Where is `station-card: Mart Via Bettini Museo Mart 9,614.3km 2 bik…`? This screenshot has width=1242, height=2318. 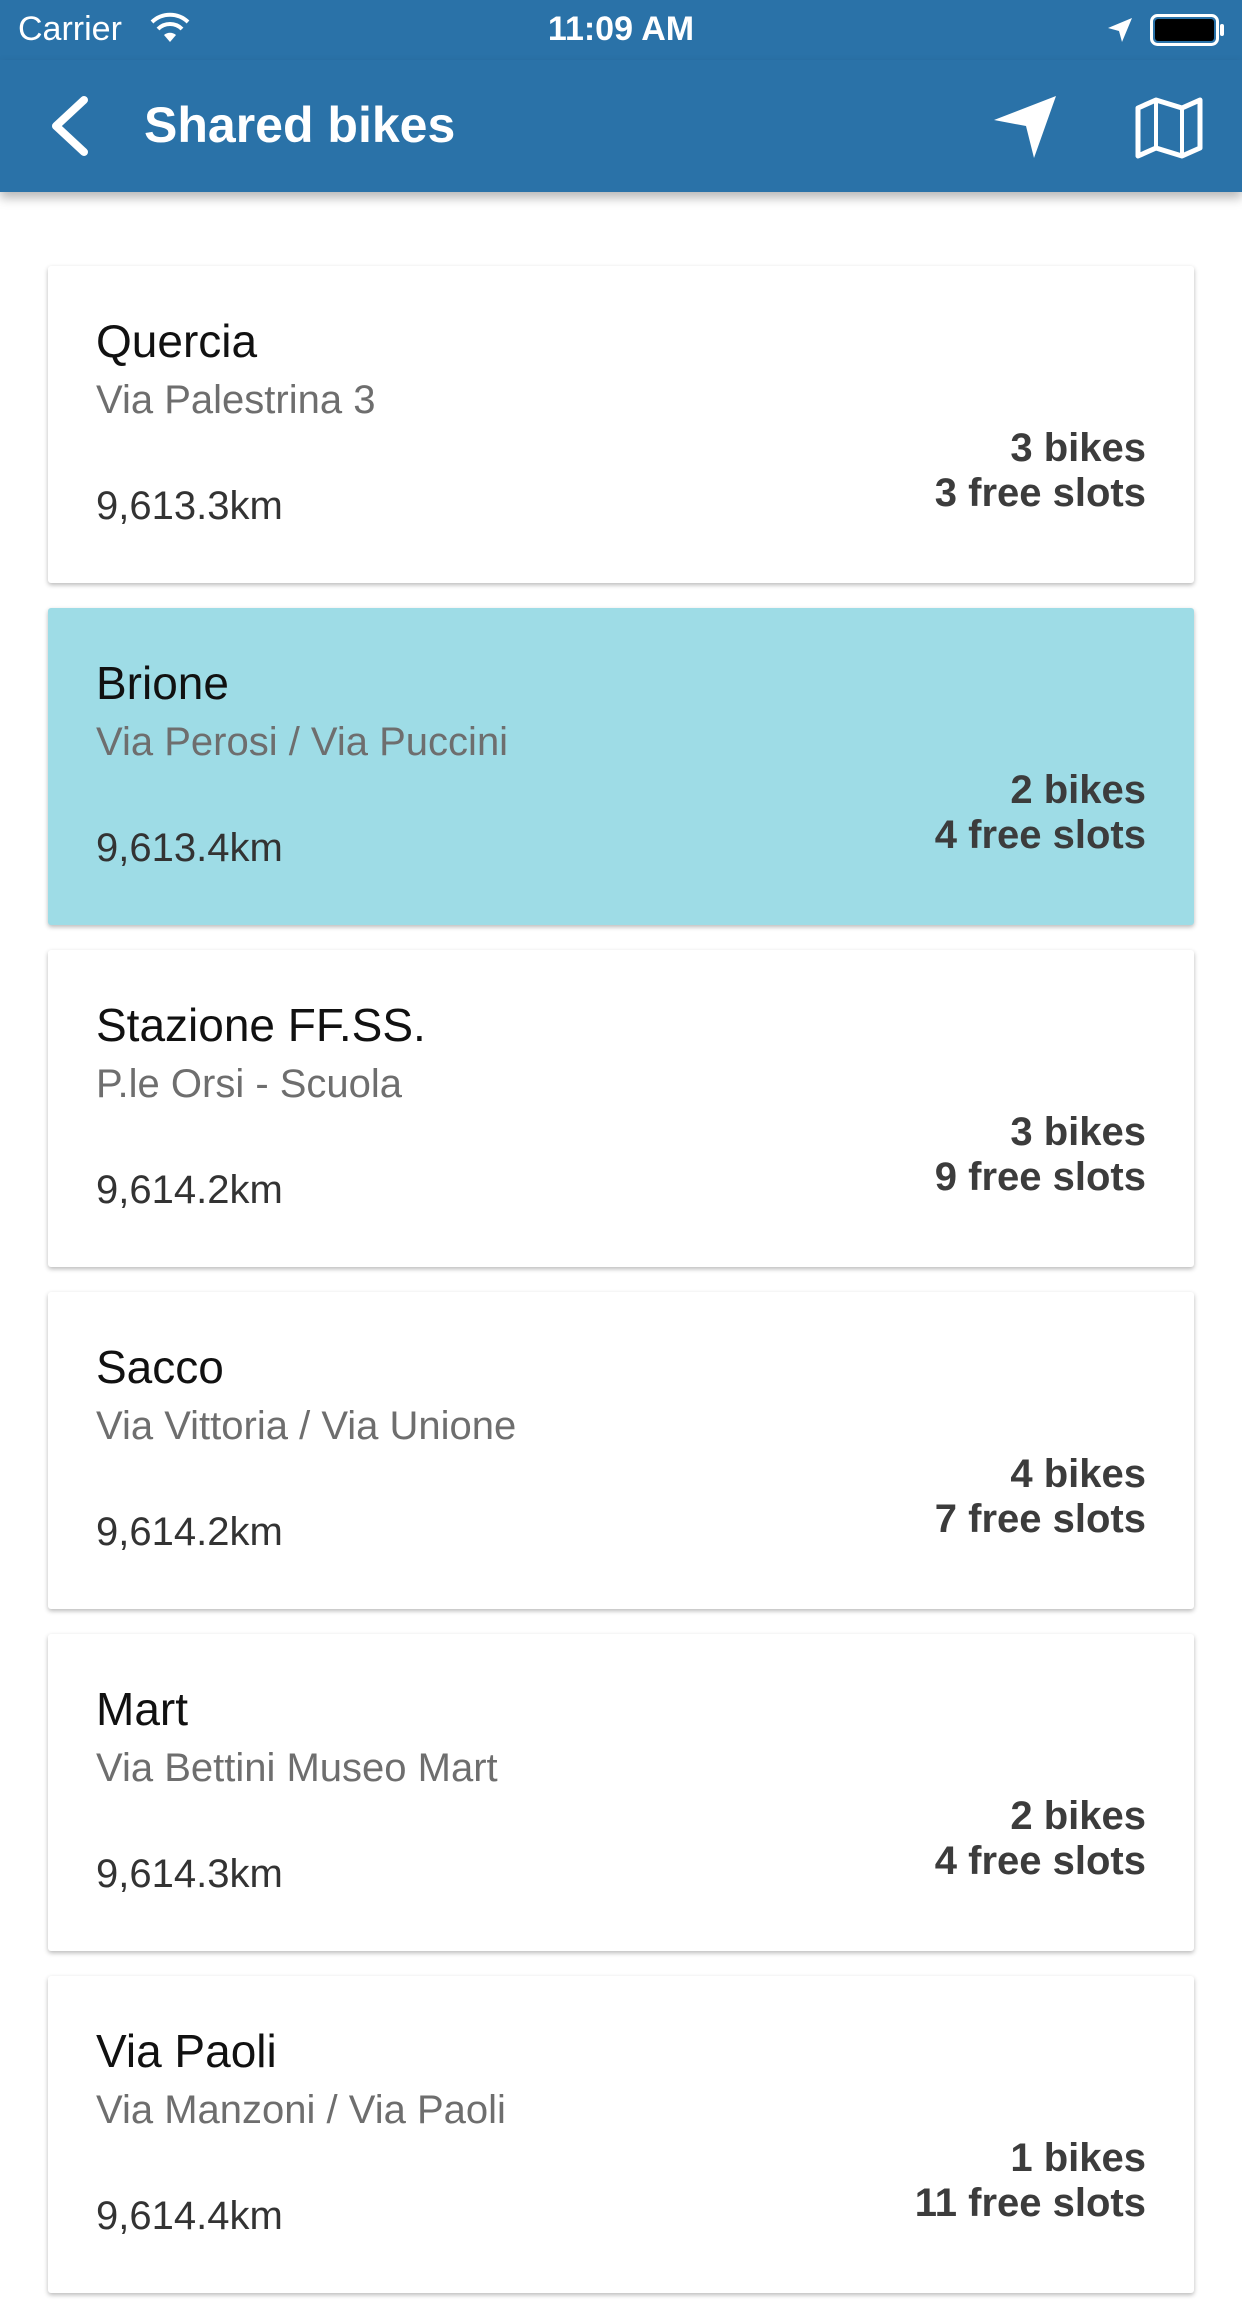 station-card: Mart Via Bettini Museo Mart 9,614.3km 2 bik… is located at coordinates (621, 1792).